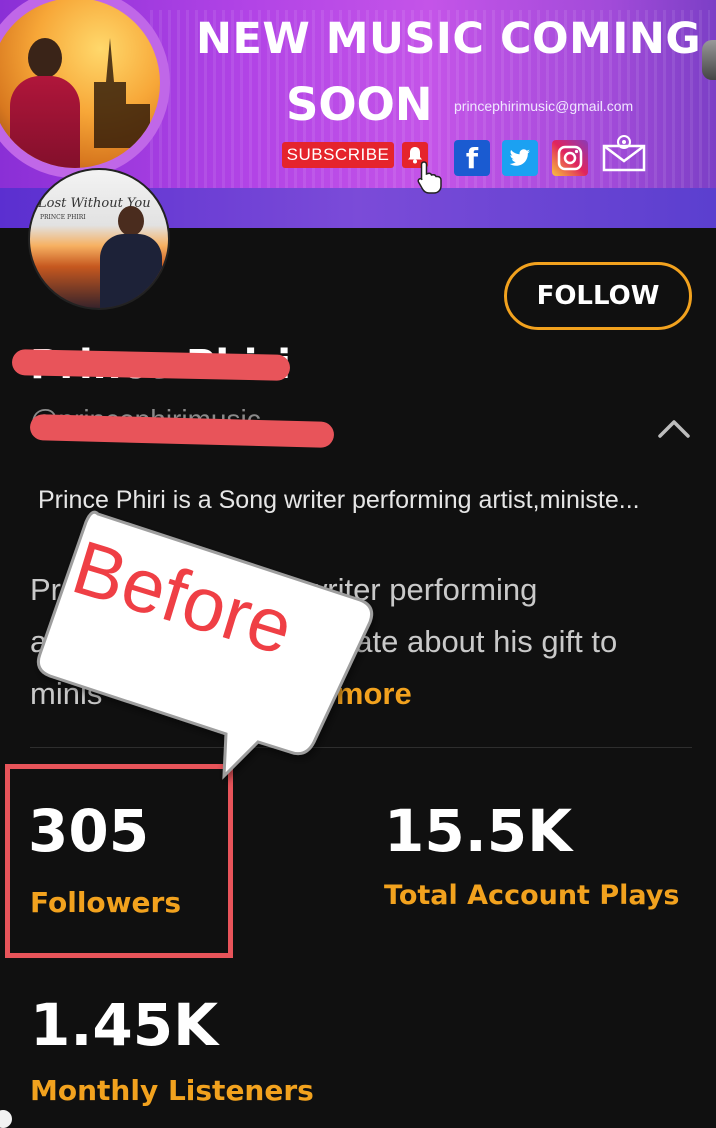 The width and height of the screenshot is (716, 1128). Describe the element at coordinates (430, 179) in the screenshot. I see `hand-cursor-icon` at that location.